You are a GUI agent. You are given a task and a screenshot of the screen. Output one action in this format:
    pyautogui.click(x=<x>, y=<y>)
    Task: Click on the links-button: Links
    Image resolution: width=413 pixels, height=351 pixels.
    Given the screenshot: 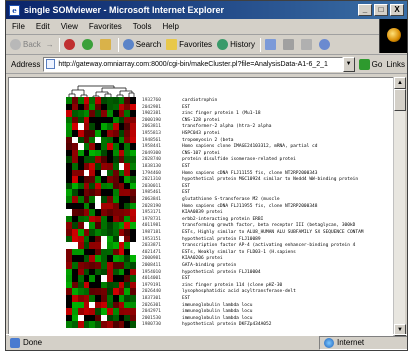 What is the action you would take?
    pyautogui.click(x=395, y=64)
    